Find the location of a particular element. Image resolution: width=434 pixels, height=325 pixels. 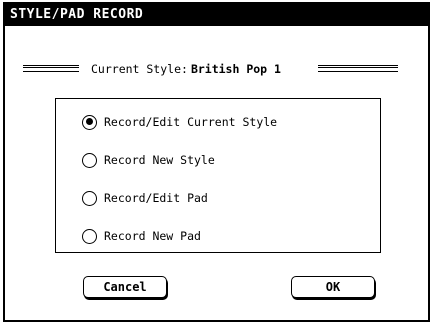

dialog-title: STYLE/PAD RECORD is located at coordinates (216, 15).